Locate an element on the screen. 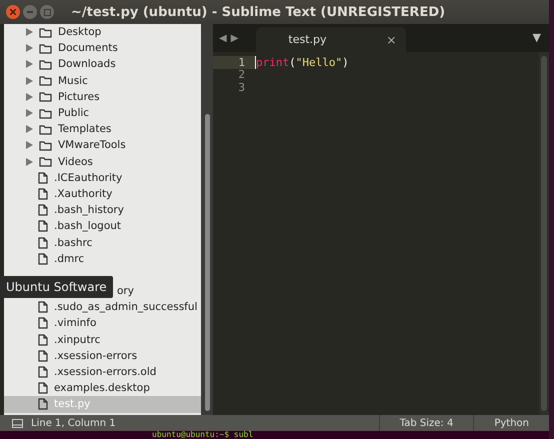 Image resolution: width=554 pixels, height=439 pixels. tooltip: Ubuntu Software is located at coordinates (56, 287).